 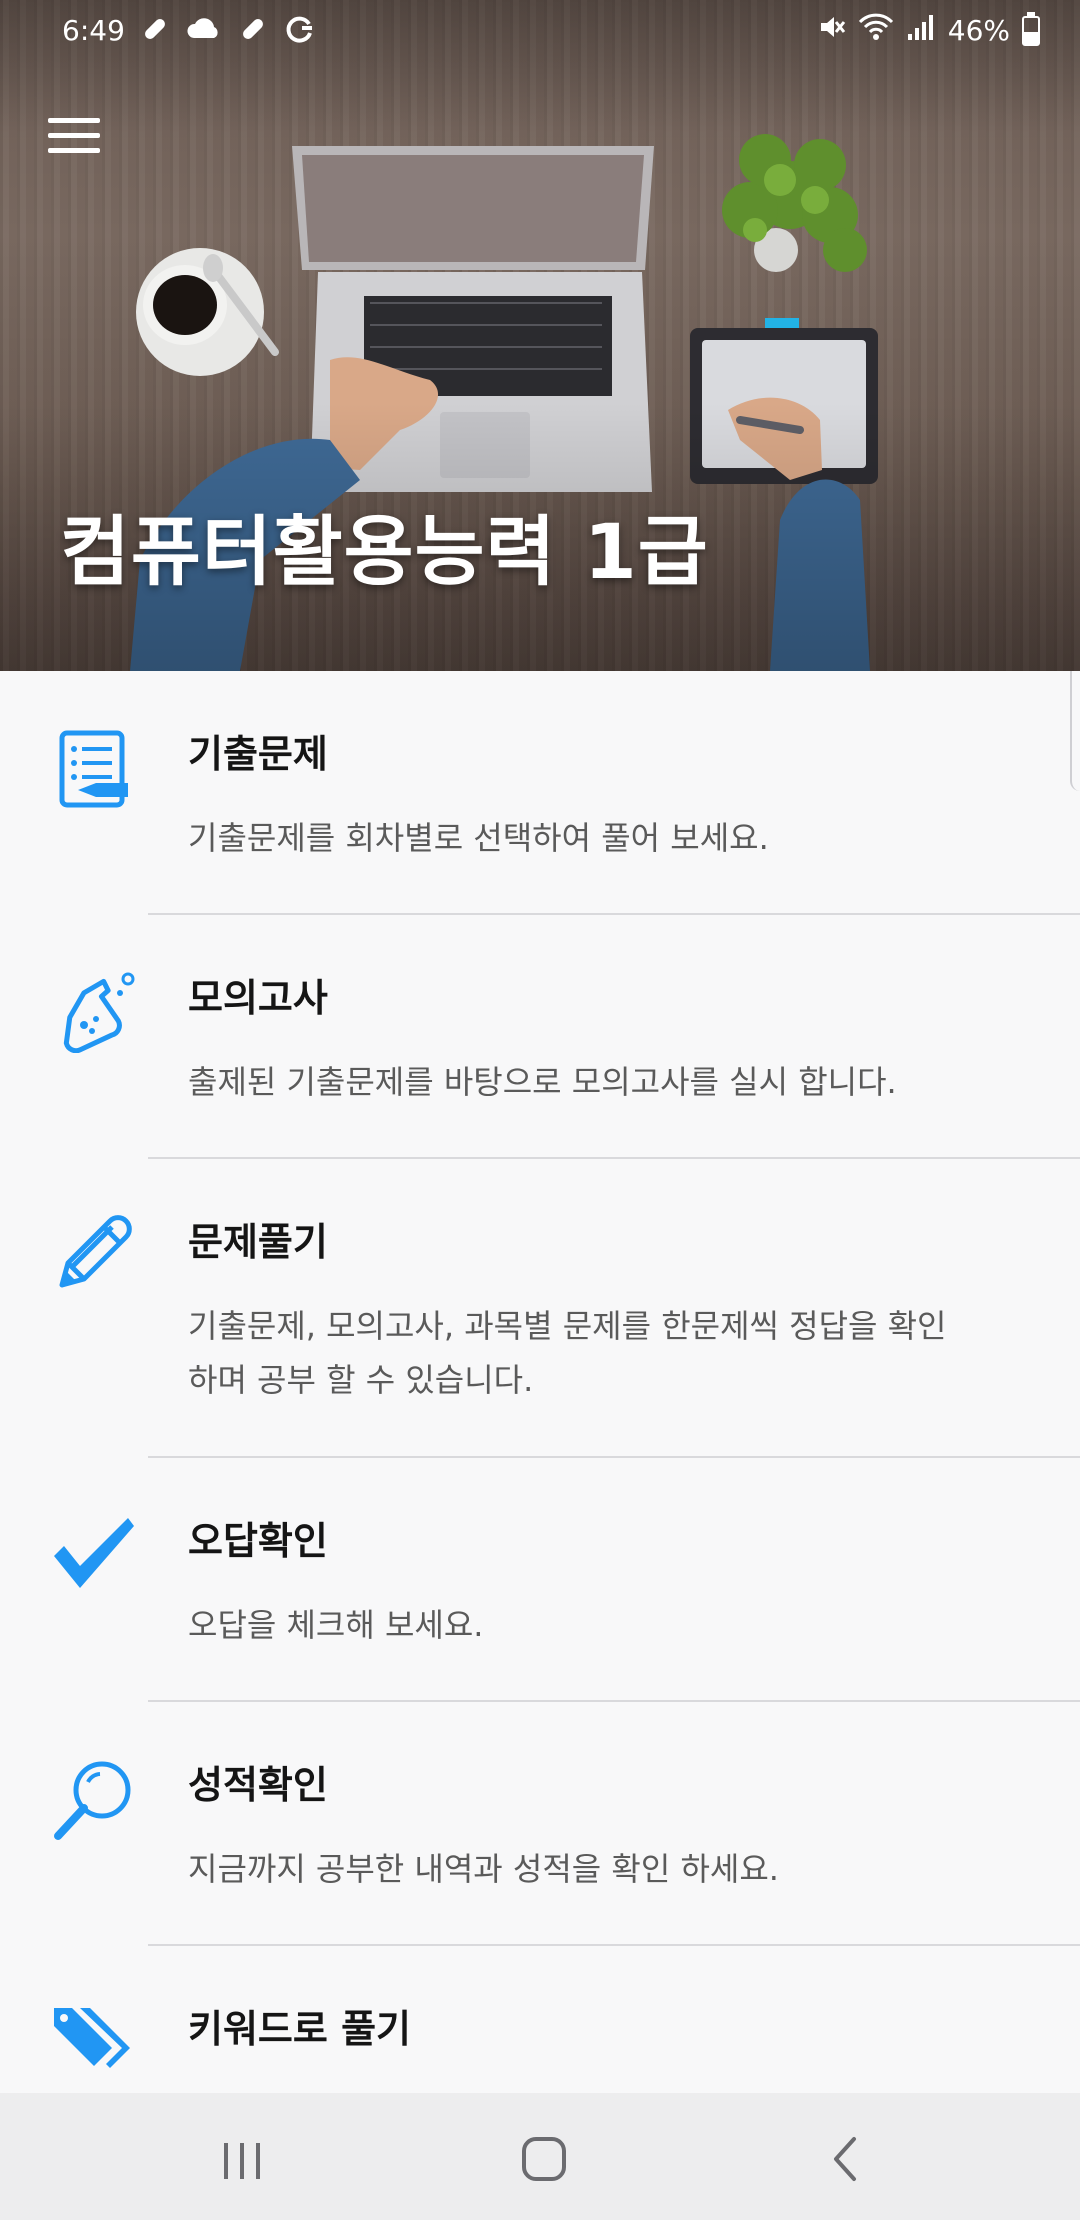 What do you see at coordinates (299, 2029) in the screenshot?
I see `menu-item-title: 키워드로 풀기` at bounding box center [299, 2029].